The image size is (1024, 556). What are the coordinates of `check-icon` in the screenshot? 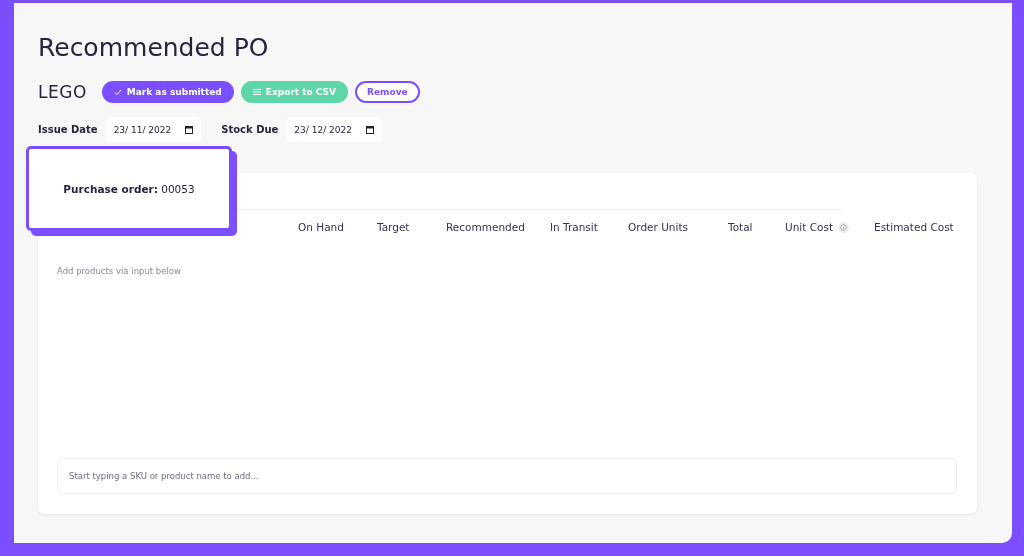 It's located at (117, 92).